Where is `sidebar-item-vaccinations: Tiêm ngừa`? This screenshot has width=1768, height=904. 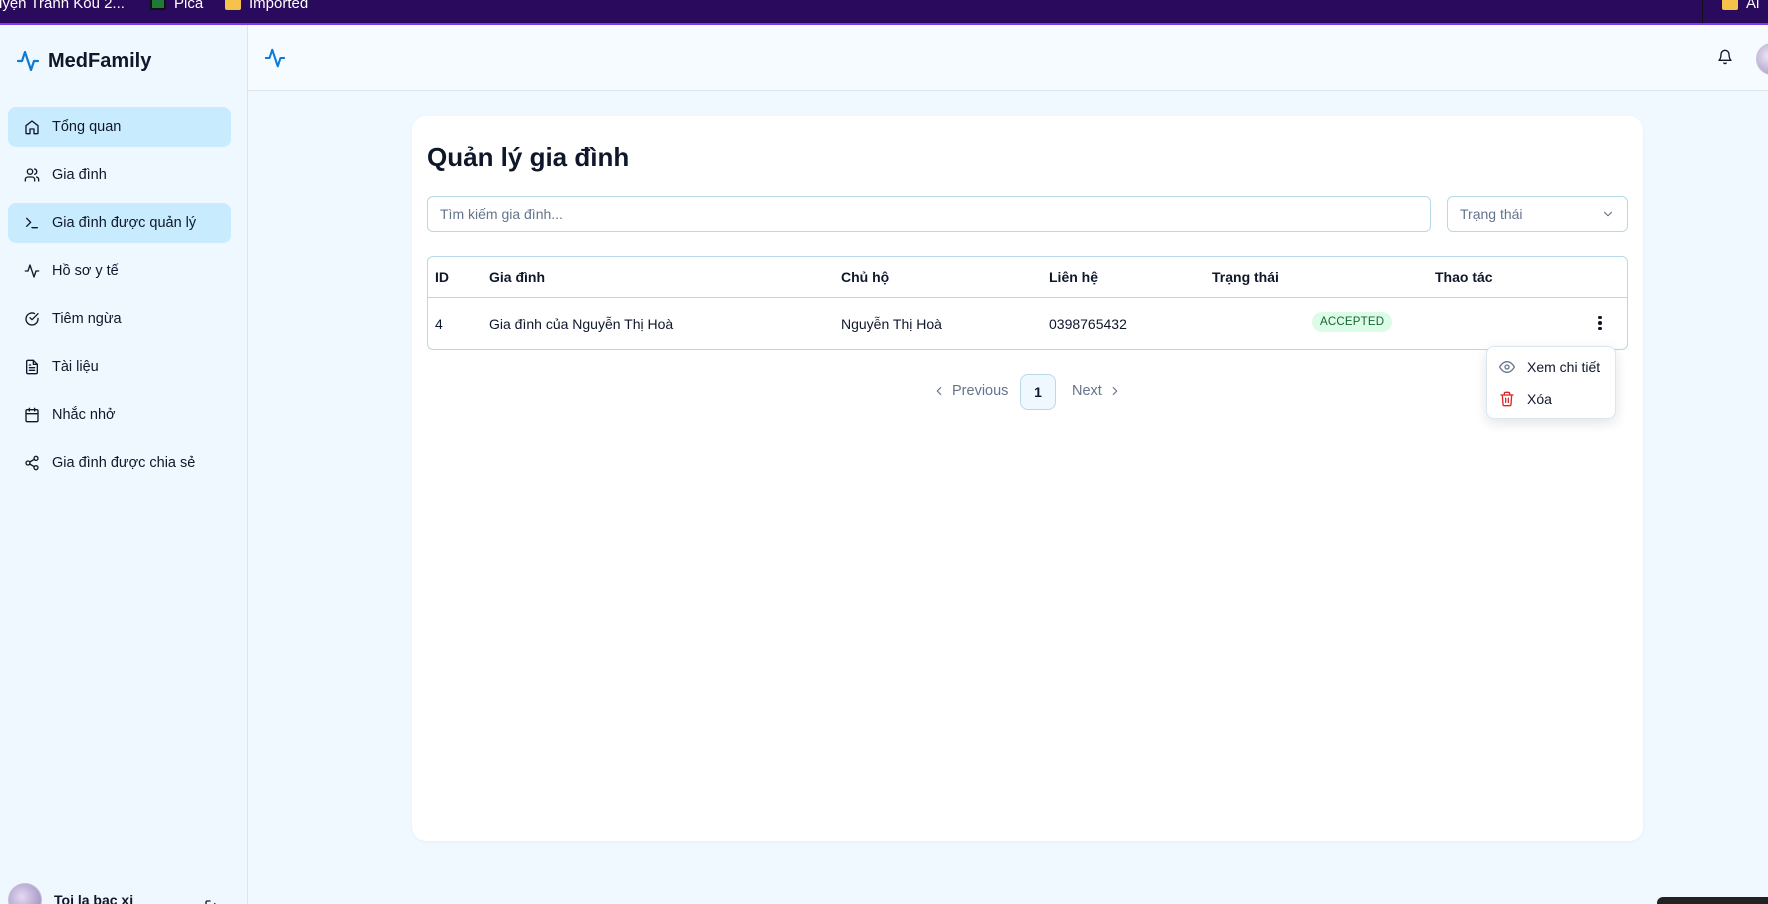
sidebar-item-vaccinations: Tiêm ngừa is located at coordinates (119, 319).